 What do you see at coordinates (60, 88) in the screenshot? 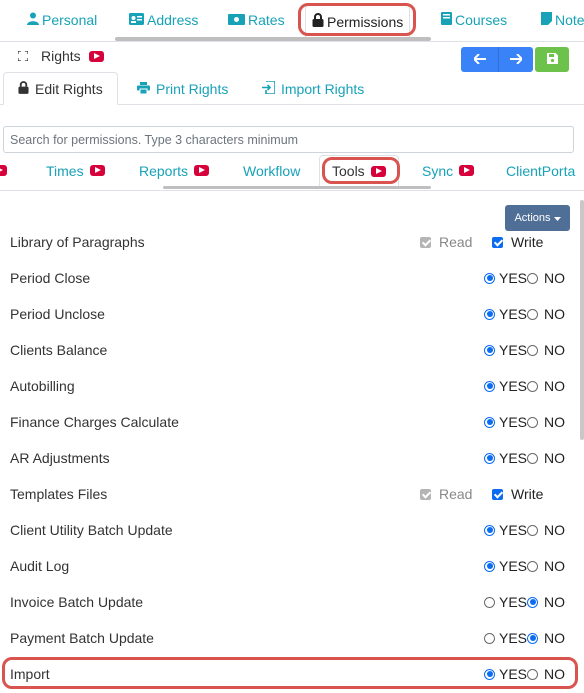
I see `tab-edit-rights: Edit Rights` at bounding box center [60, 88].